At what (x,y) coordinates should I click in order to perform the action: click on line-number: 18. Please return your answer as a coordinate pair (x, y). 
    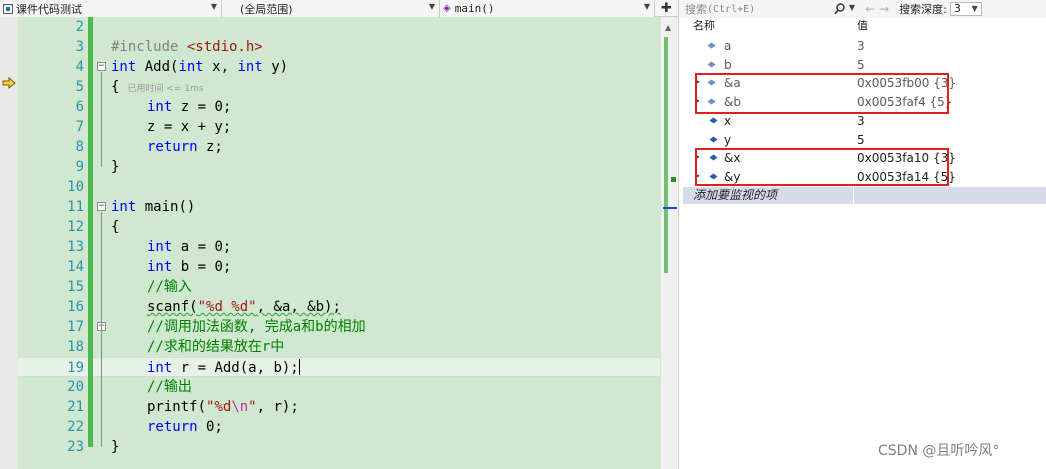
    Looking at the image, I should click on (75, 347).